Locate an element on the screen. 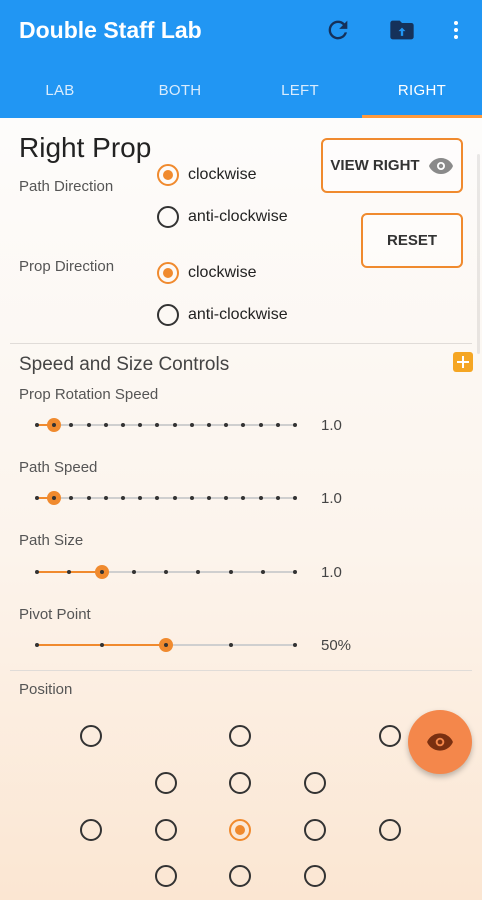  view-right-button: VIEW RIGHT is located at coordinates (392, 165).